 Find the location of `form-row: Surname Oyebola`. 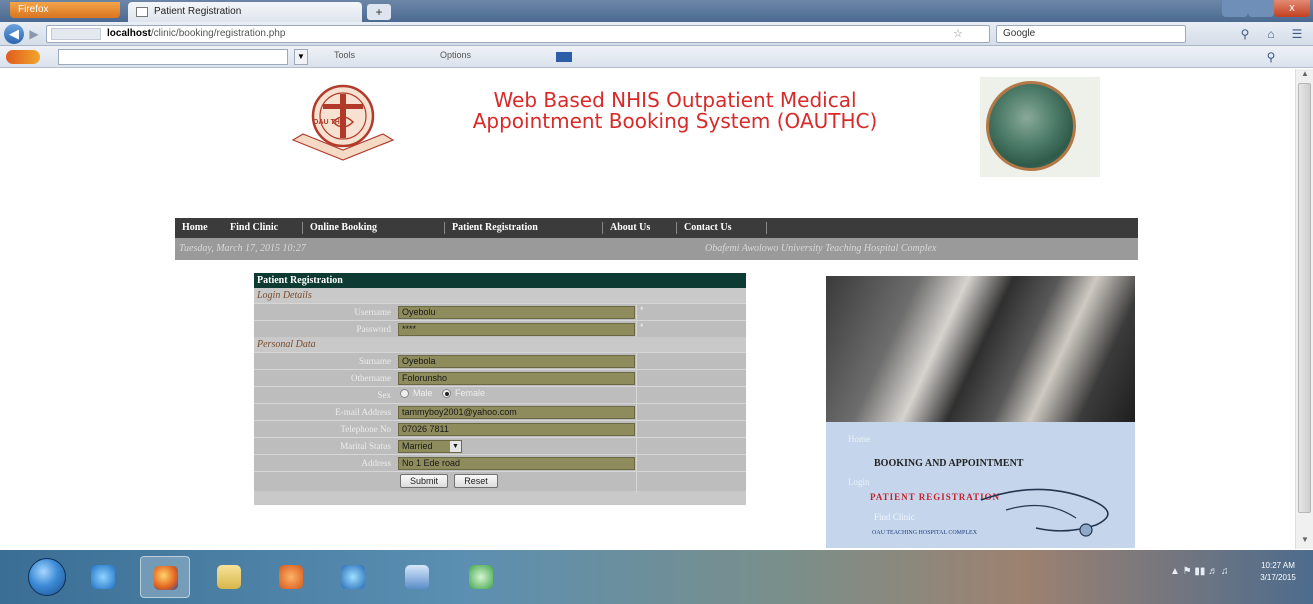

form-row: Surname Oyebola is located at coordinates (500, 360).